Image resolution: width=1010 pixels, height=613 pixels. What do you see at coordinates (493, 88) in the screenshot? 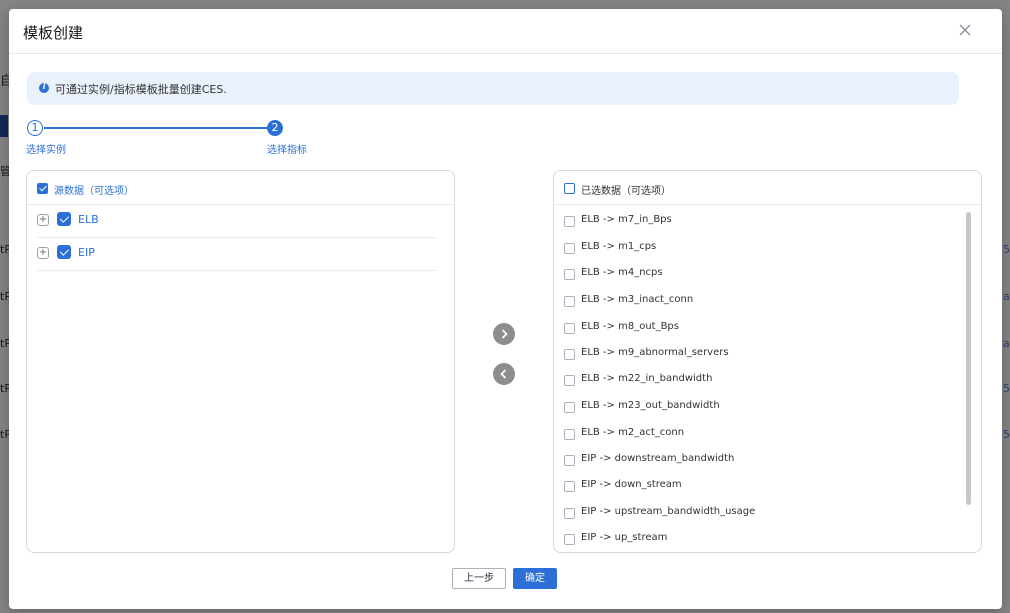
I see `info-alert: 可通过实例/指标模板批量创建CES.` at bounding box center [493, 88].